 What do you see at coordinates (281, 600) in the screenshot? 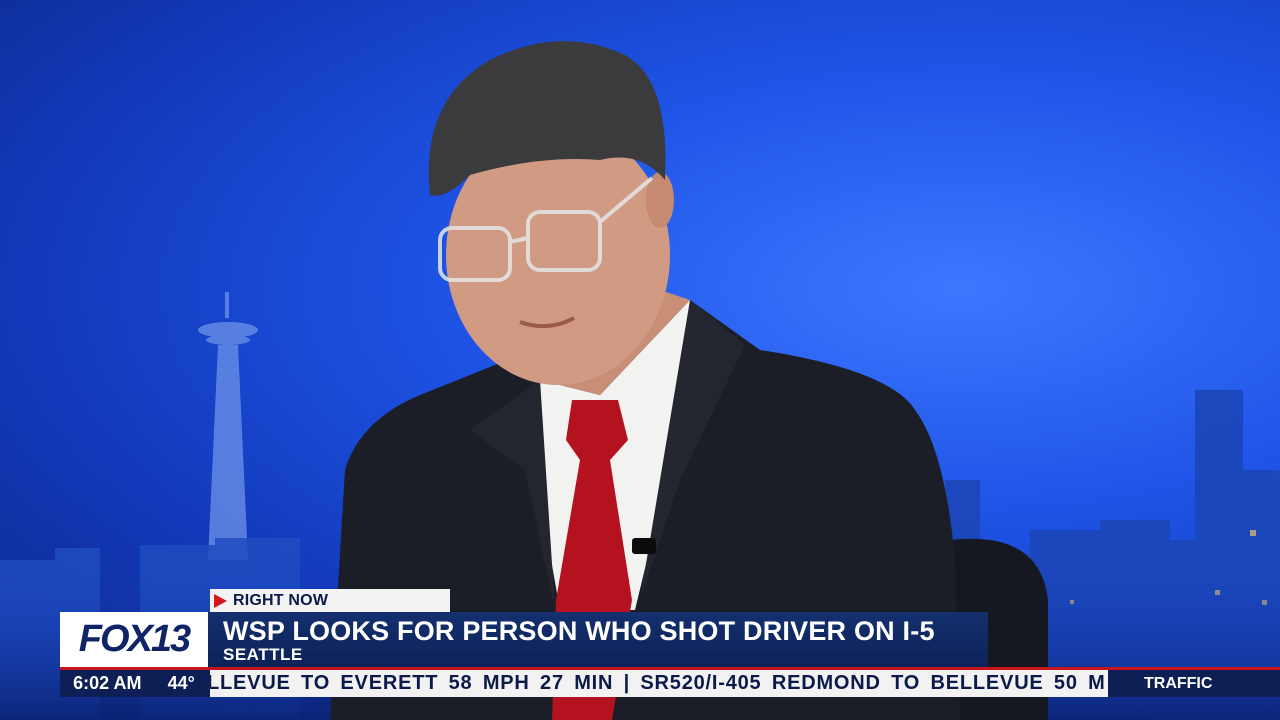
I see `tag-label: RIGHT NOW` at bounding box center [281, 600].